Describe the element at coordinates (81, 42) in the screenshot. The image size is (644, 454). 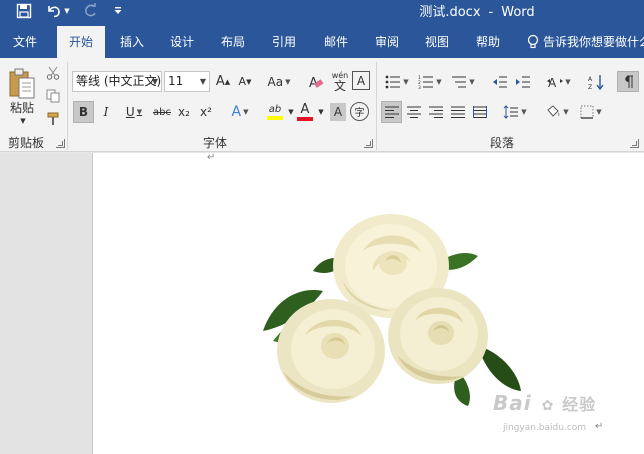
I see `tab-home: 开始` at that location.